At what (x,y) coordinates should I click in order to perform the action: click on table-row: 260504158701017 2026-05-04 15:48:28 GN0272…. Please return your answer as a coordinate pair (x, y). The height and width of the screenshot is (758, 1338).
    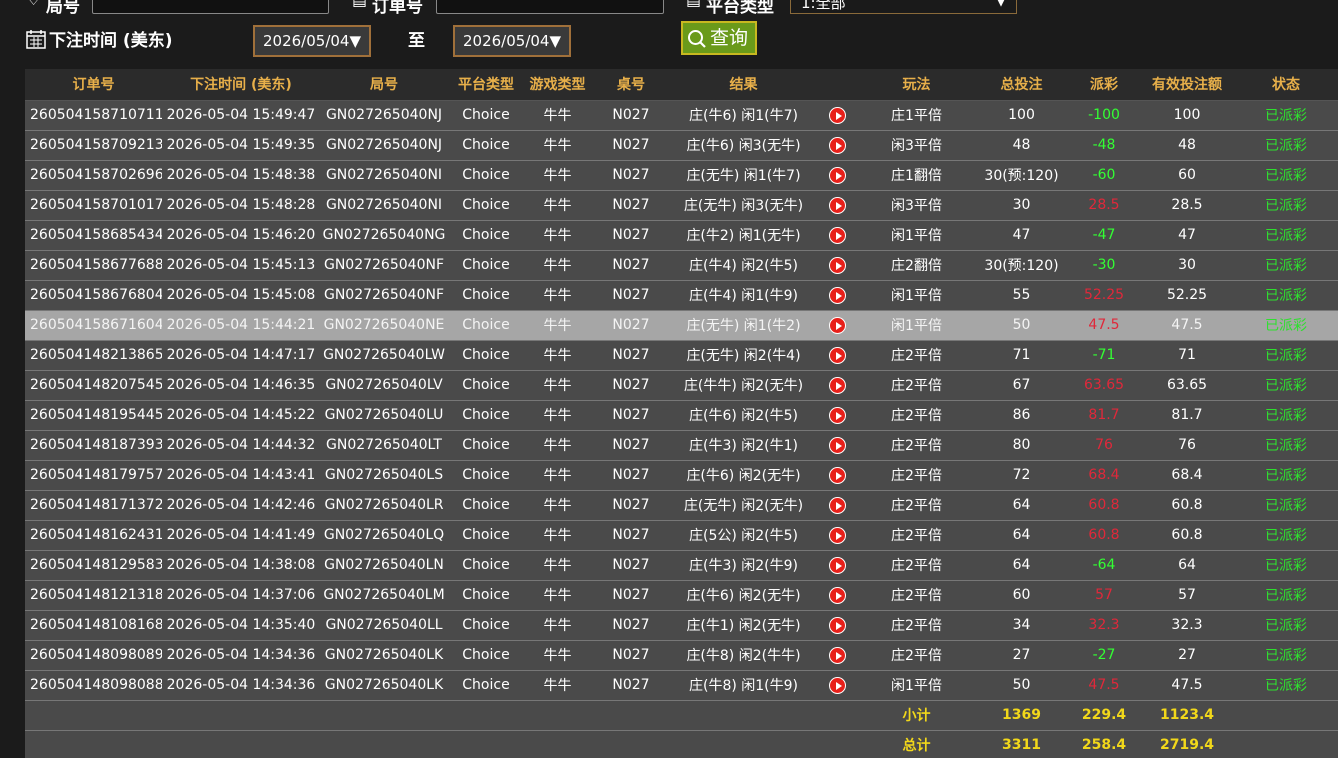
    Looking at the image, I should click on (681, 205).